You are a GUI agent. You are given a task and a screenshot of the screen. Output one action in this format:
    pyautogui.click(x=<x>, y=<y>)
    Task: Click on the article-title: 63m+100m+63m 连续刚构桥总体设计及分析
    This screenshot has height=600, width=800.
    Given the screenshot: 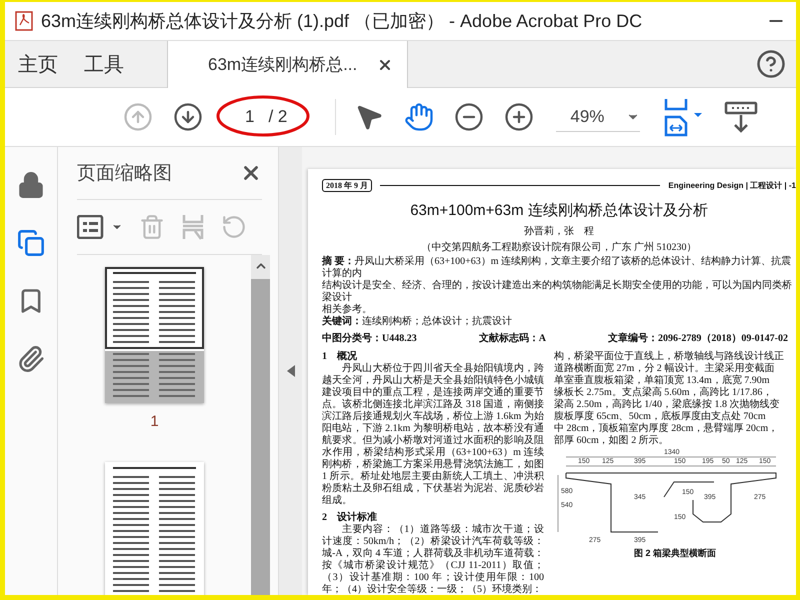 What is the action you would take?
    pyautogui.click(x=559, y=210)
    